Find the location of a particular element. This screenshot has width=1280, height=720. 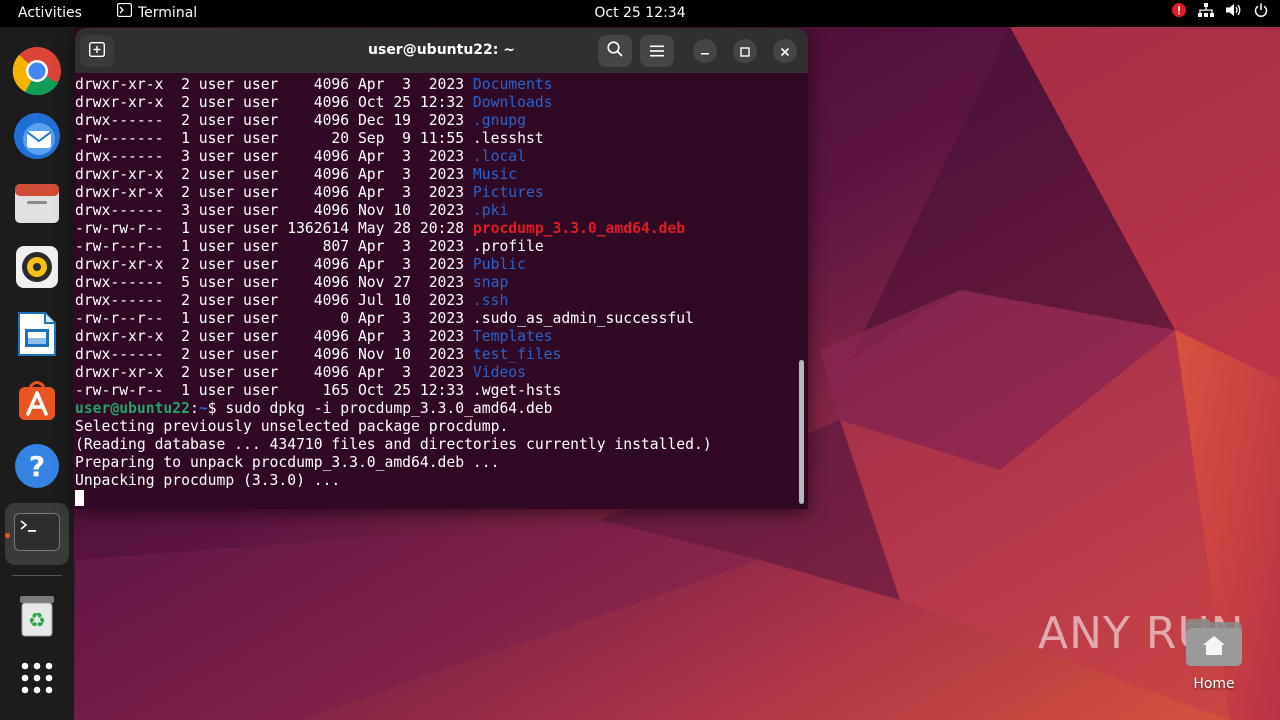

listing-name: .ssh is located at coordinates (490, 300).